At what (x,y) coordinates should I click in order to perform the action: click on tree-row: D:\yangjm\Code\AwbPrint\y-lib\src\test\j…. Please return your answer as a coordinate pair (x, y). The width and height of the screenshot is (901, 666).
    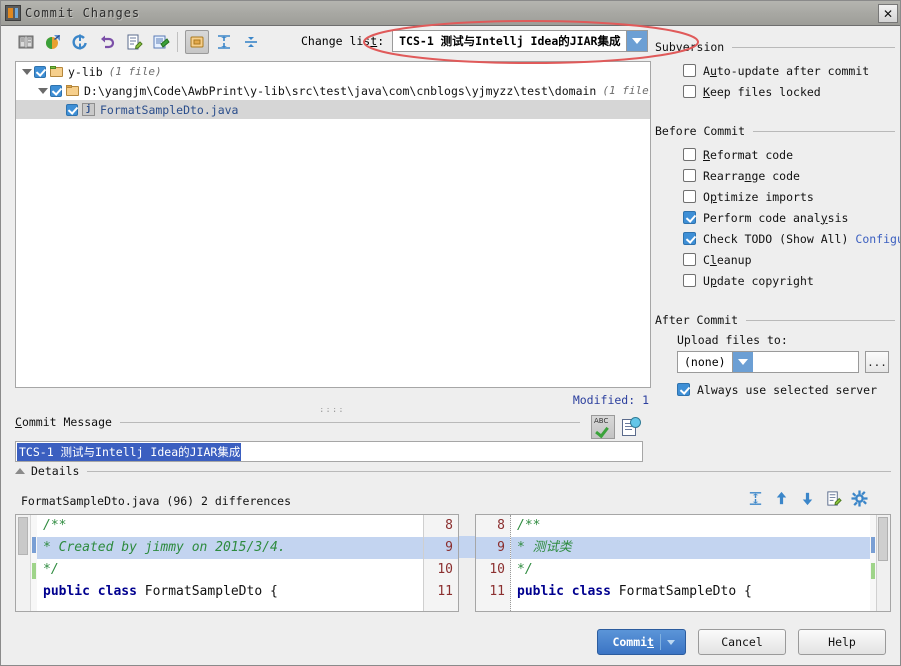
    Looking at the image, I should click on (333, 90).